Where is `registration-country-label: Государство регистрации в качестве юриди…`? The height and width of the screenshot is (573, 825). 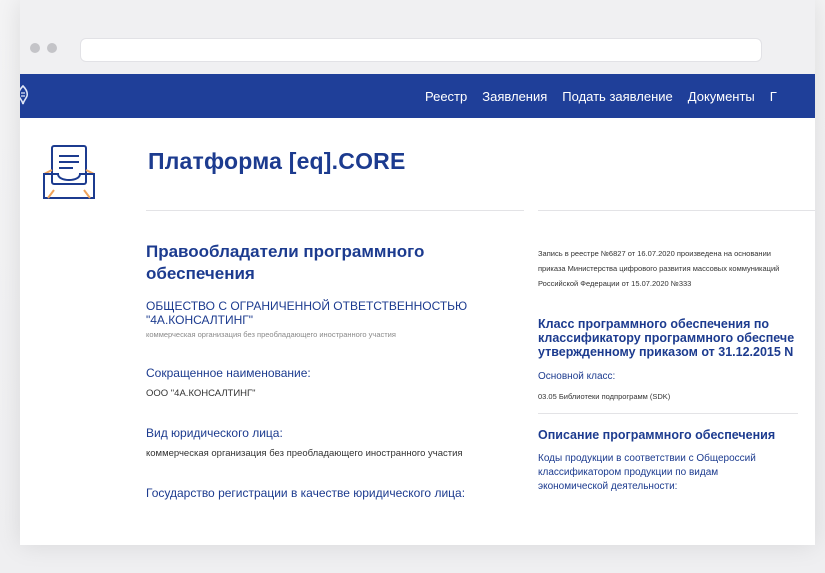 registration-country-label: Государство регистрации в качестве юриди… is located at coordinates (306, 493).